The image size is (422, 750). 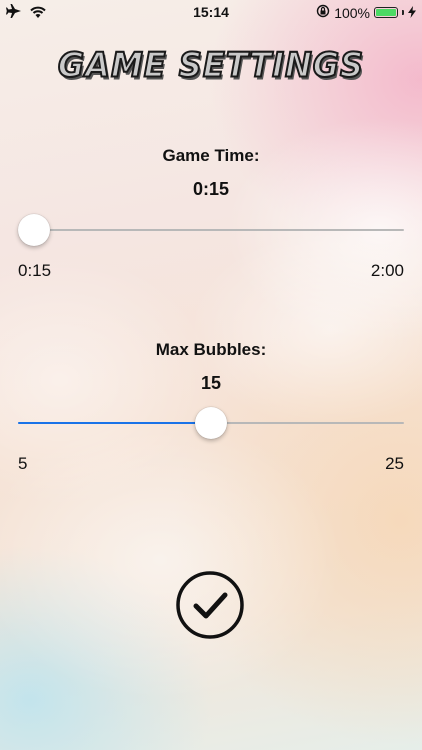 I want to click on page-title: GAME SETTINGS, so click(x=211, y=65).